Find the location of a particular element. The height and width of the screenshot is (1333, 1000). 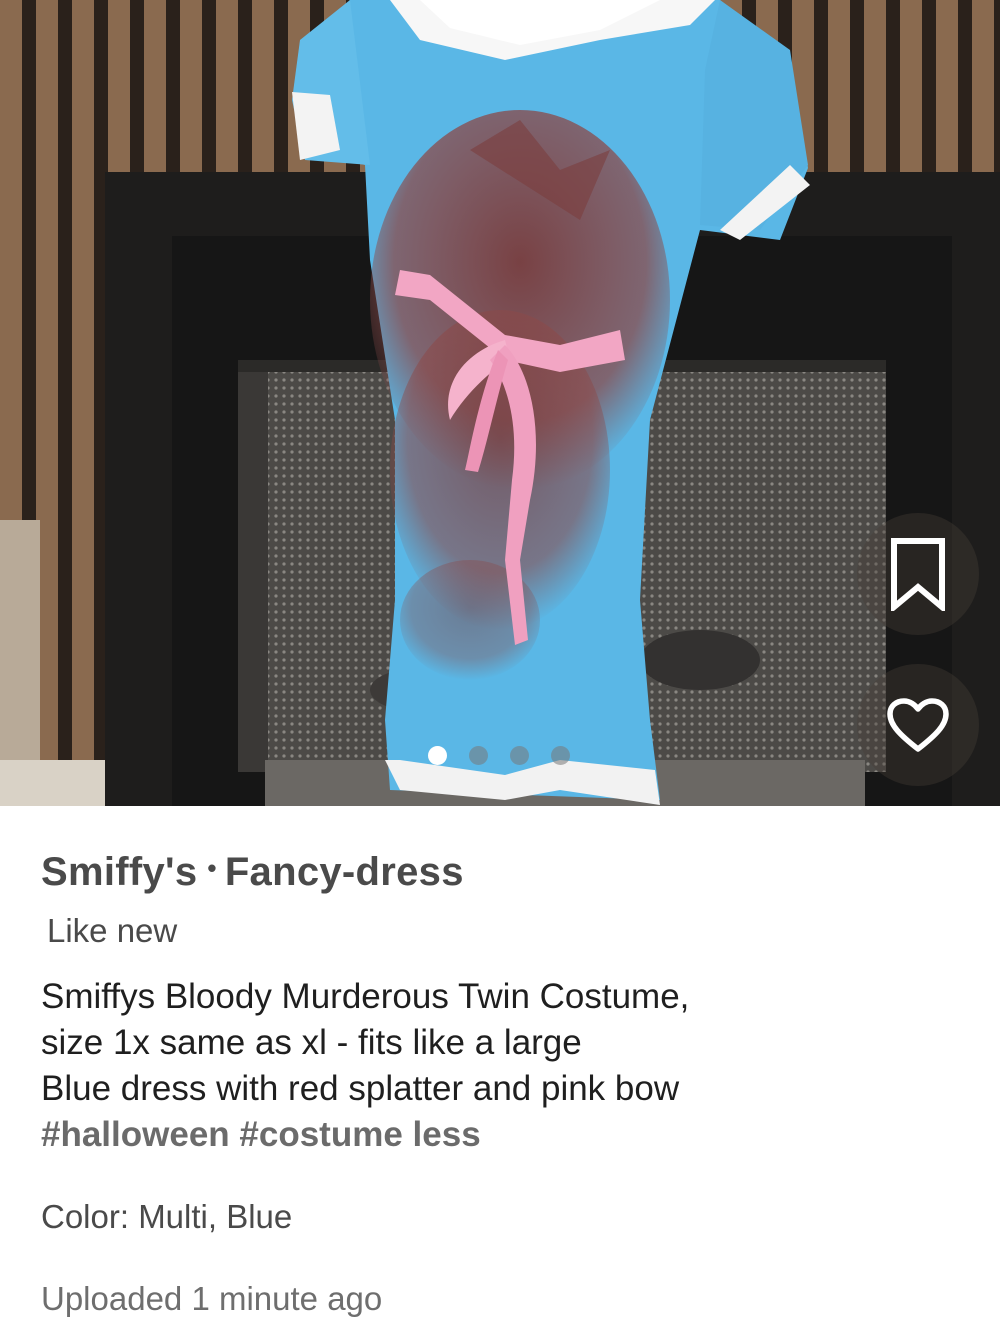

less-toggle: less is located at coordinates (447, 1134).